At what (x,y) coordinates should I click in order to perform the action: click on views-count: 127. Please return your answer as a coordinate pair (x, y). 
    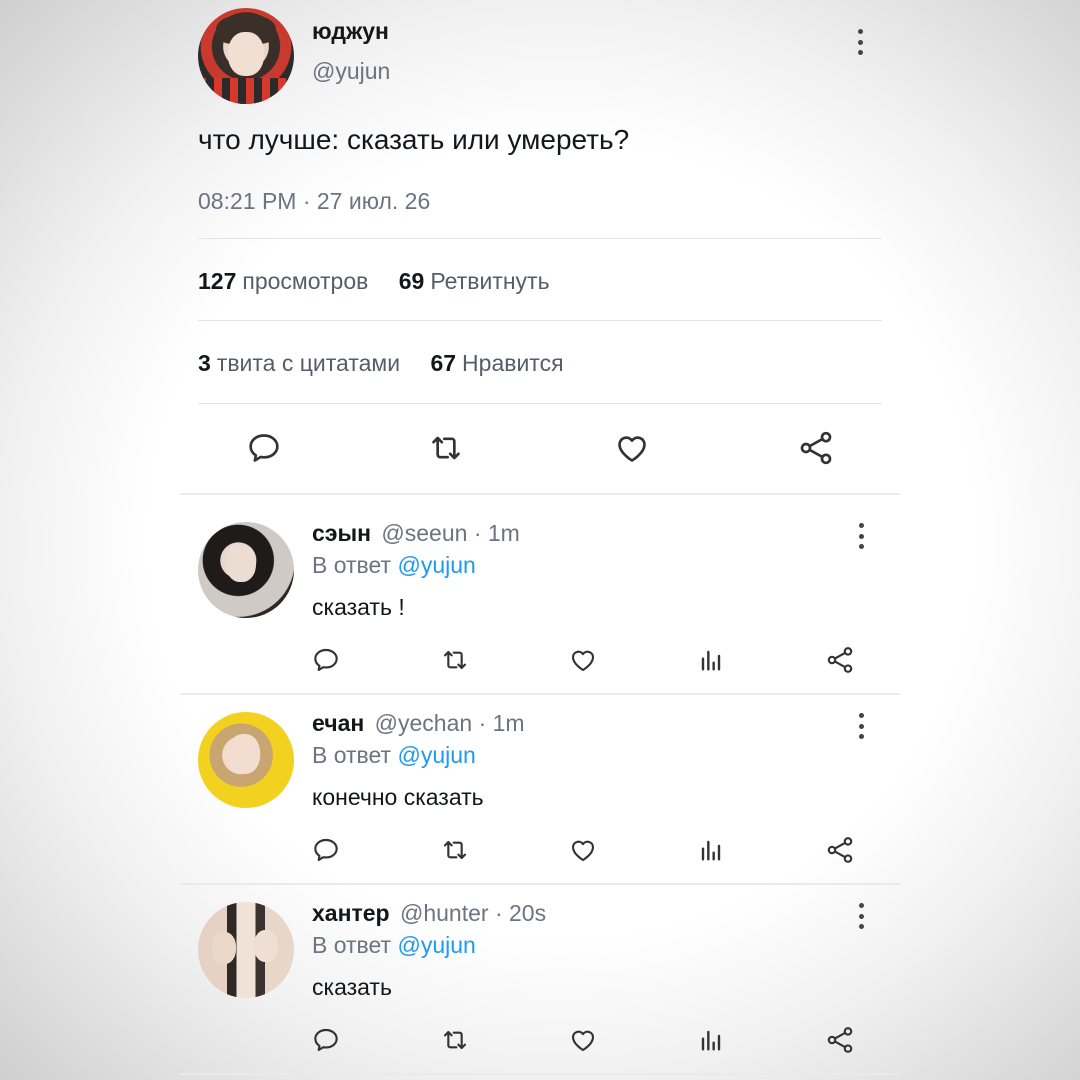
    Looking at the image, I should click on (217, 281).